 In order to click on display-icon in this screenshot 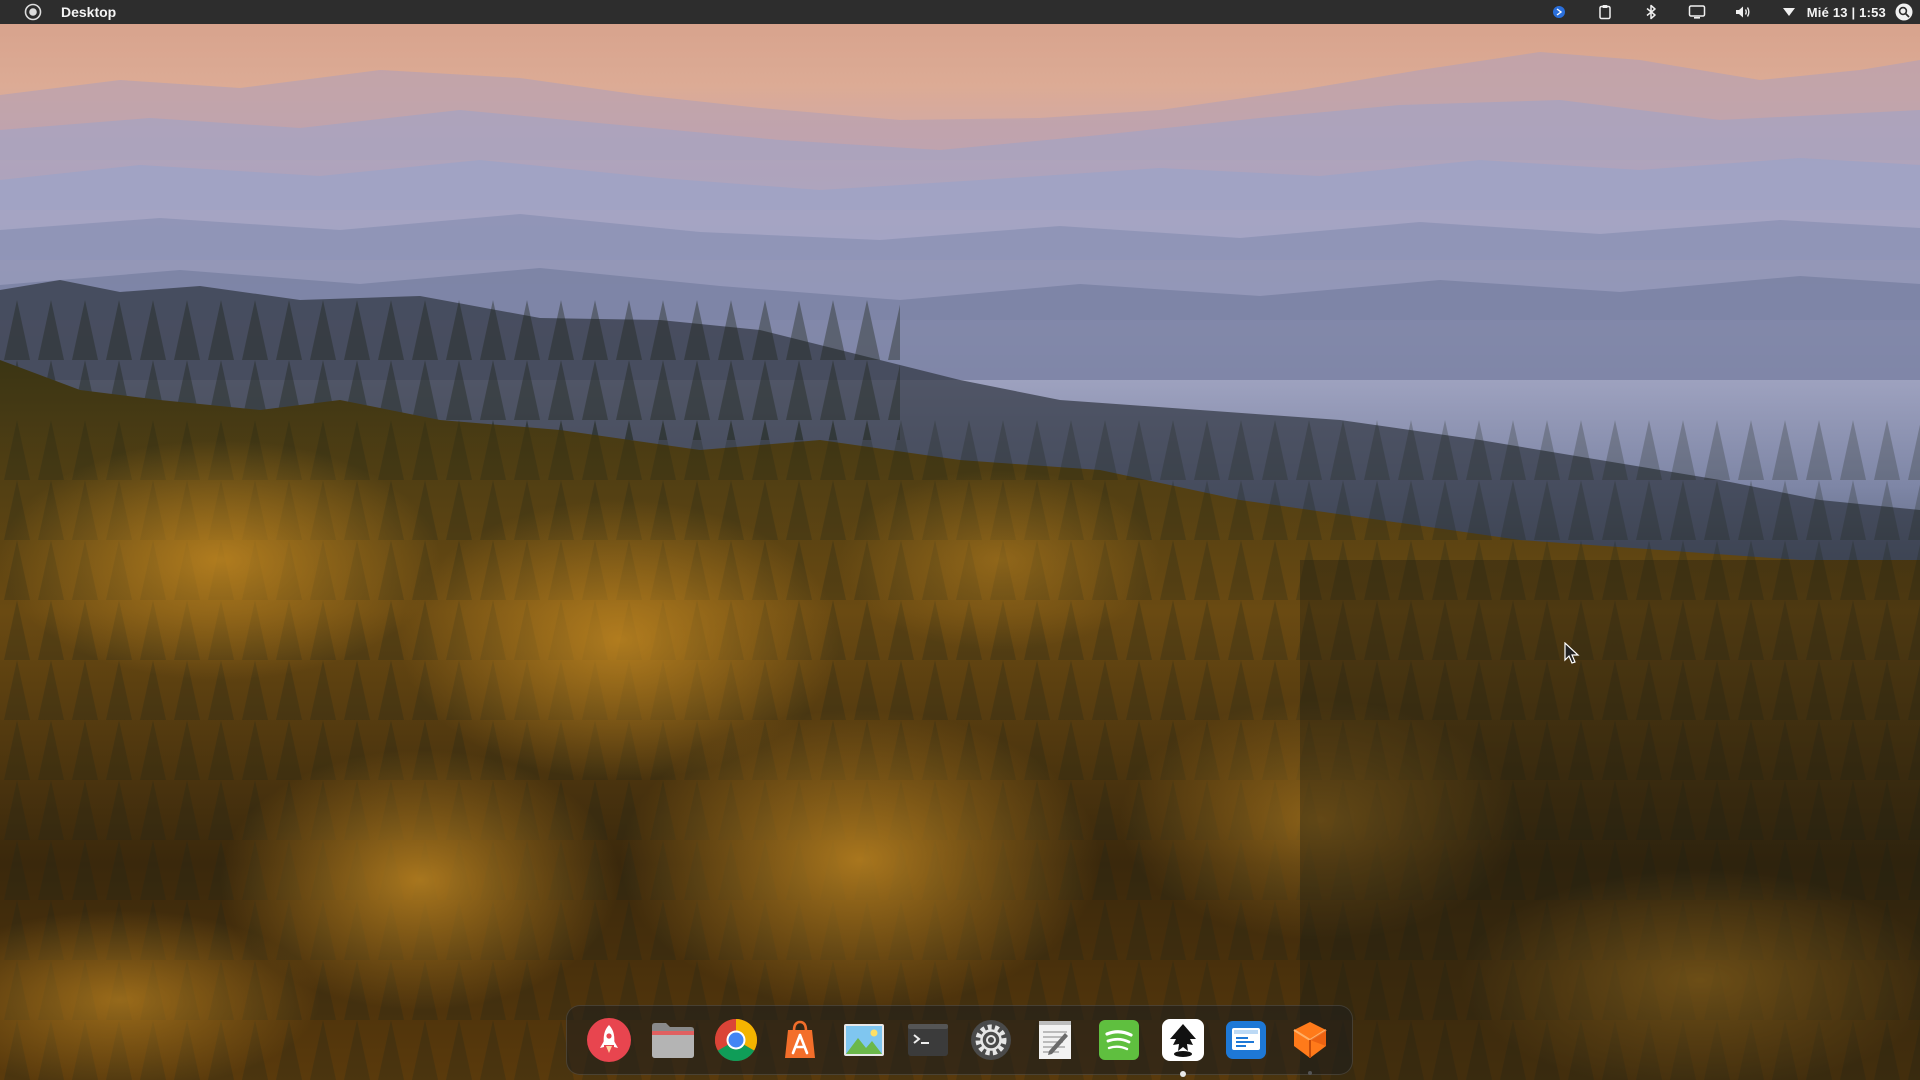, I will do `click(1697, 12)`.